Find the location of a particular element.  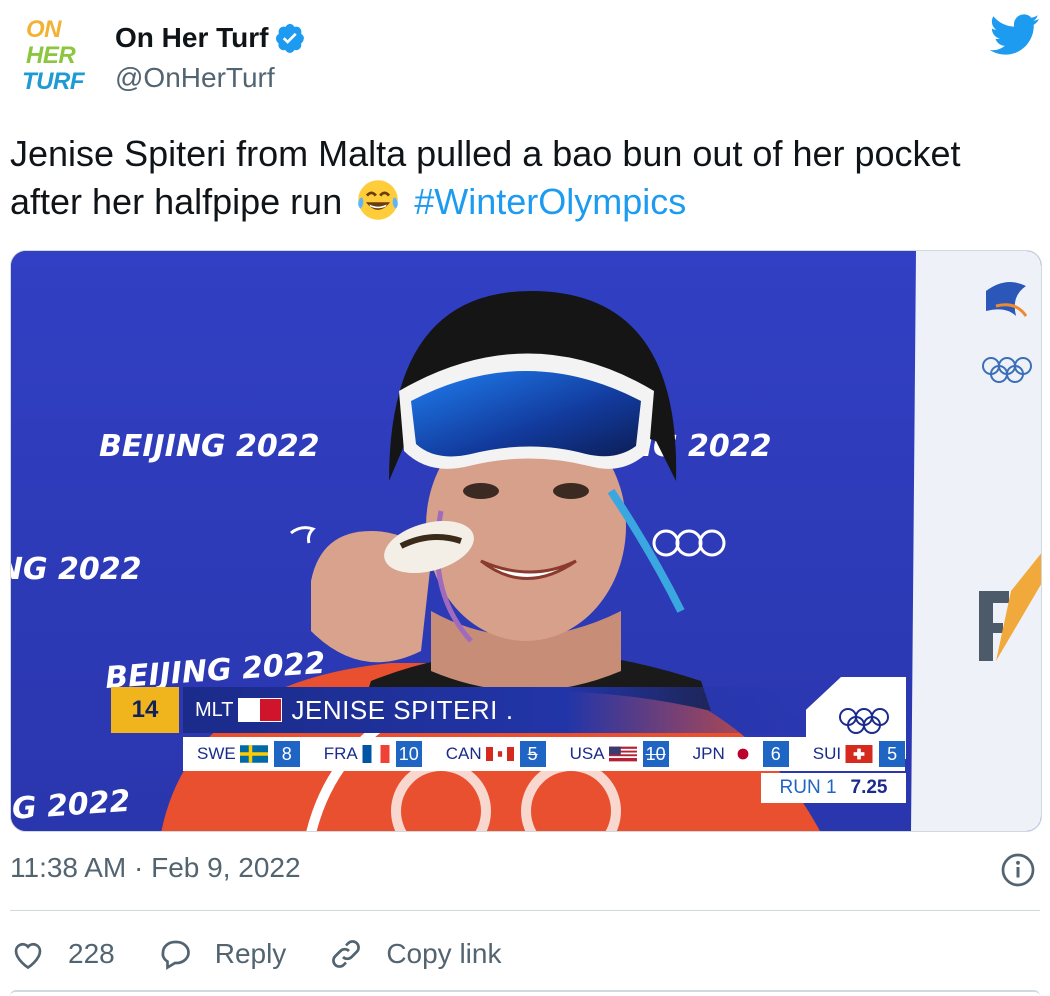

score-code: CAN is located at coordinates (463, 753).